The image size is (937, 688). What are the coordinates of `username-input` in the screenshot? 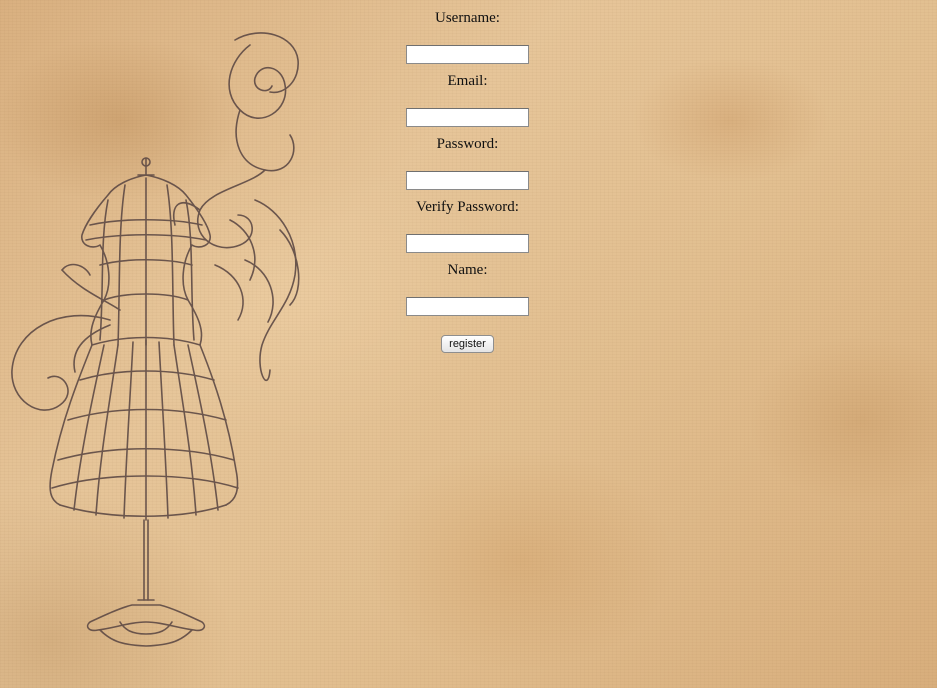 It's located at (467, 54).